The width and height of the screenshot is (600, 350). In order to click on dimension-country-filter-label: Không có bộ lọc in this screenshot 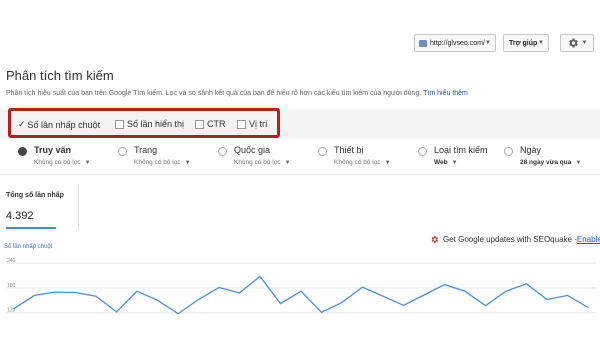, I will do `click(257, 162)`.